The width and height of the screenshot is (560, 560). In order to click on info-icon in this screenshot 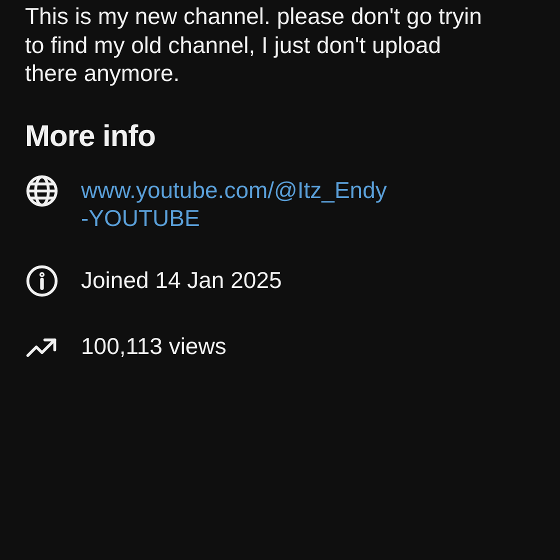, I will do `click(42, 281)`.